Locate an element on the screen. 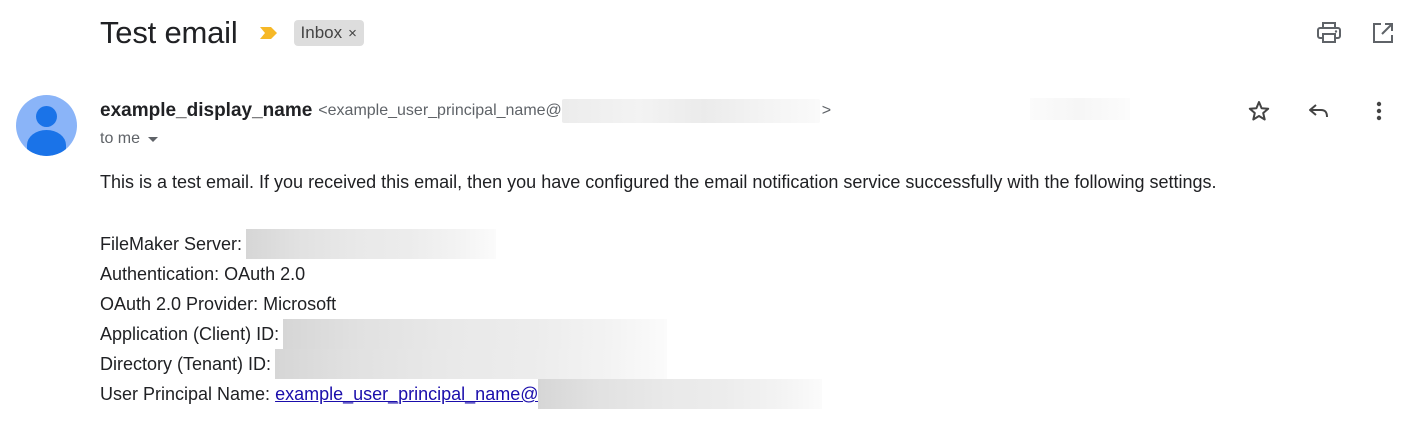 Image resolution: width=1420 pixels, height=439 pixels. settings-label: User Principal Name: is located at coordinates (185, 394).